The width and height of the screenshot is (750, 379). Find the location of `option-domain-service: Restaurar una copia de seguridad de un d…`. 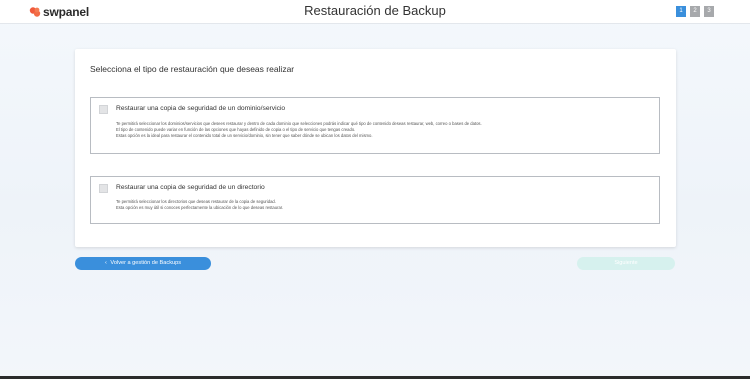

option-domain-service: Restaurar una copia de seguridad de un d… is located at coordinates (375, 125).